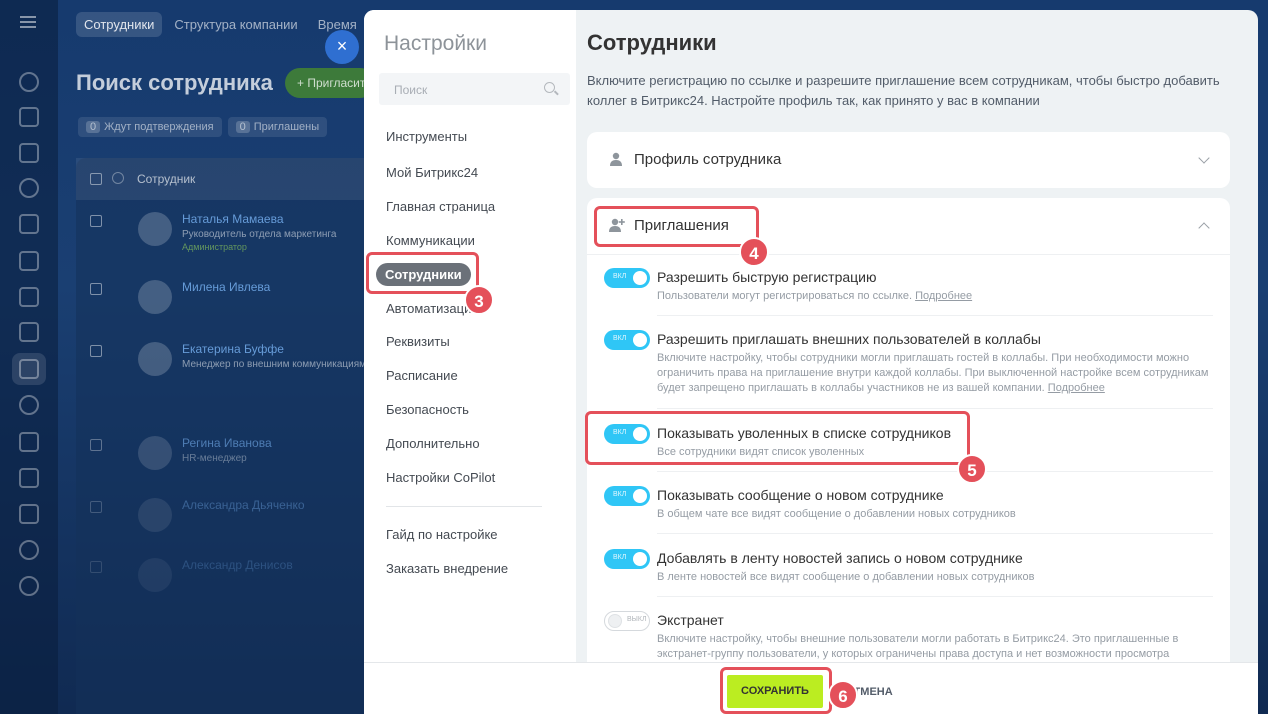 This screenshot has width=1268, height=714. Describe the element at coordinates (440, 477) in the screenshot. I see `sidebar-item-copilot: Настройки CoPilot` at that location.